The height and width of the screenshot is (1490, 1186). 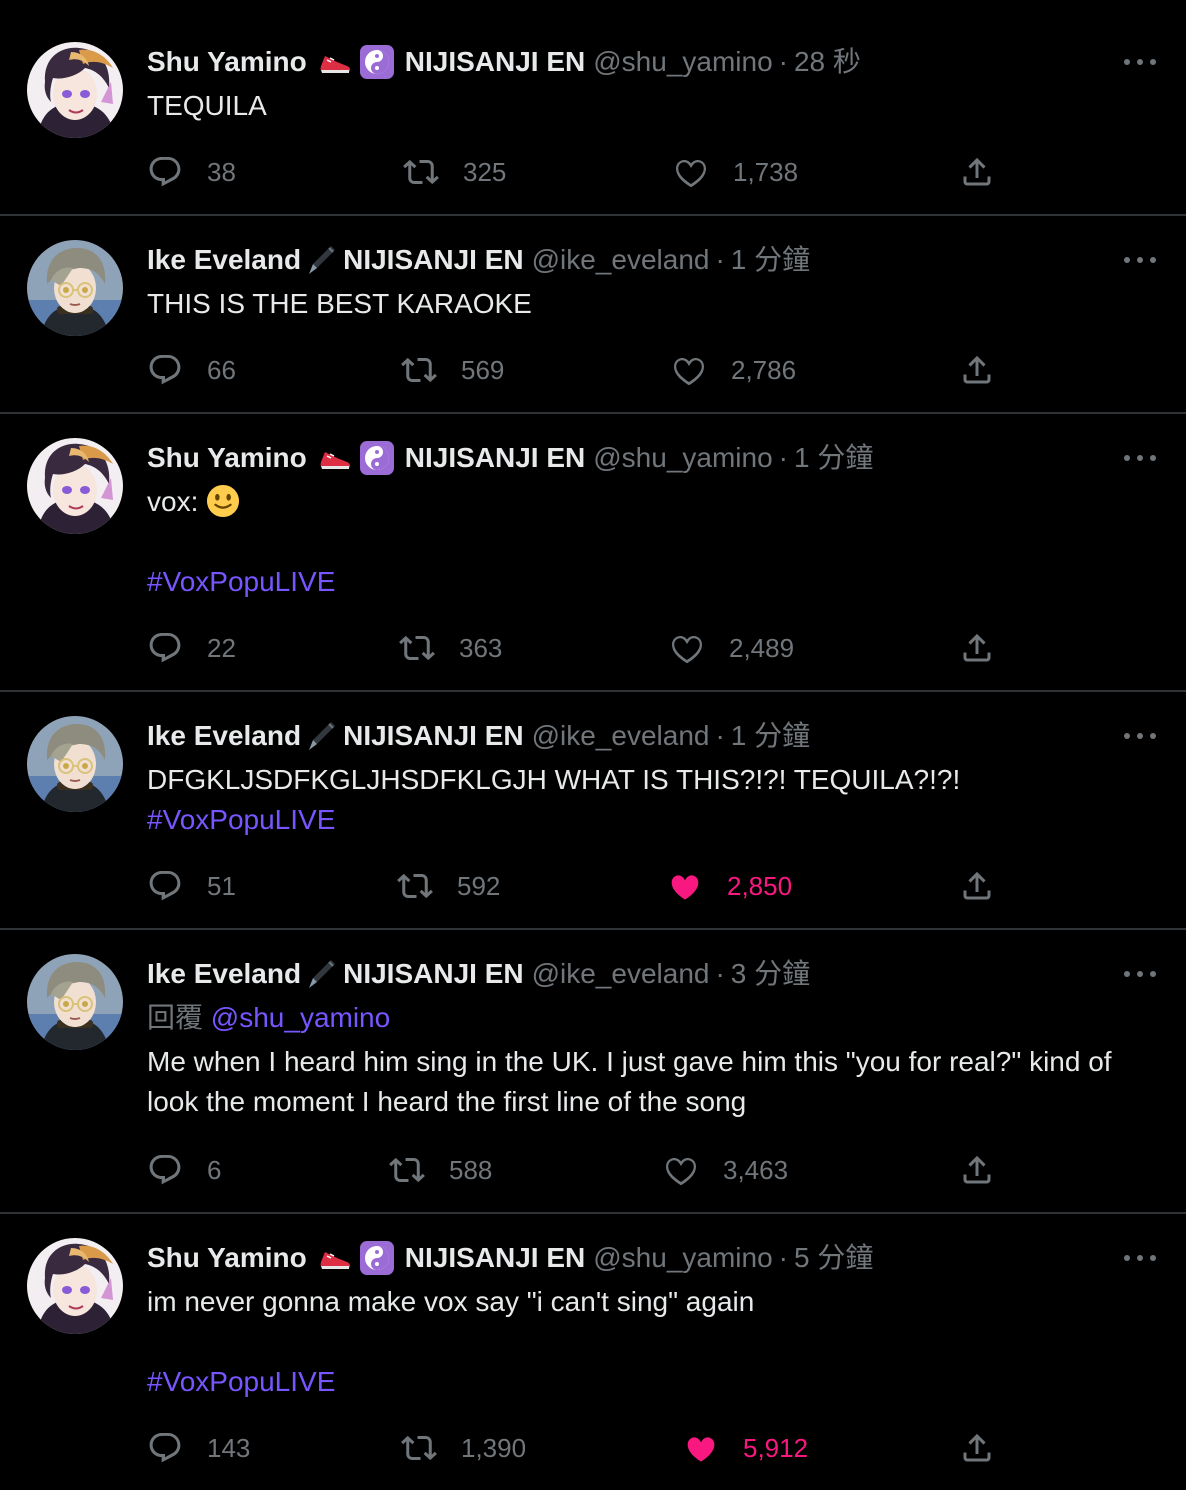 I want to click on retweet-button: 592, so click(x=448, y=886).